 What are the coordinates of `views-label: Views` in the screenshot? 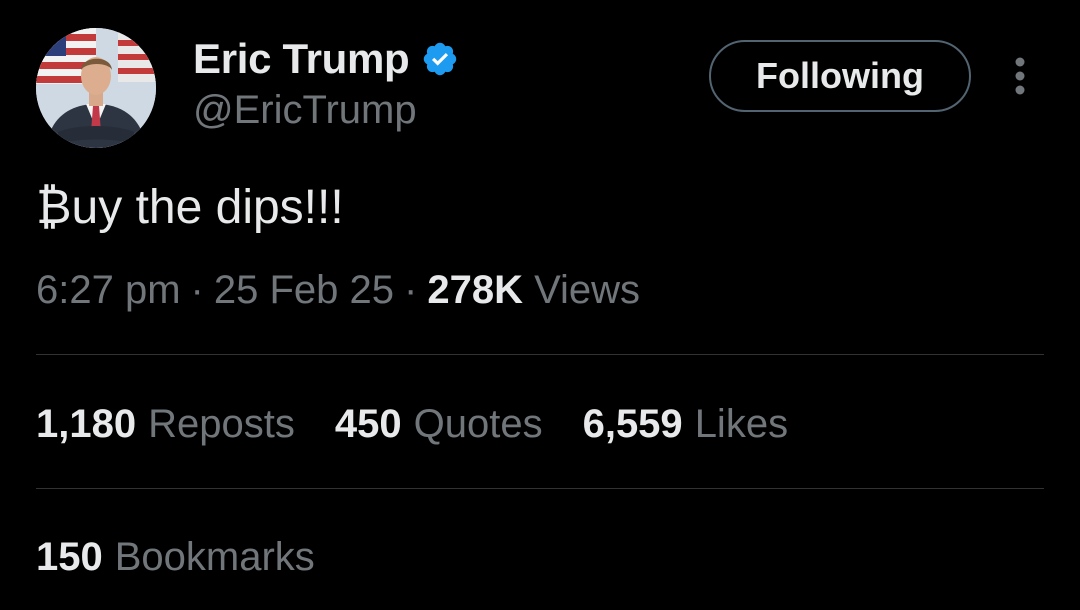 It's located at (587, 290).